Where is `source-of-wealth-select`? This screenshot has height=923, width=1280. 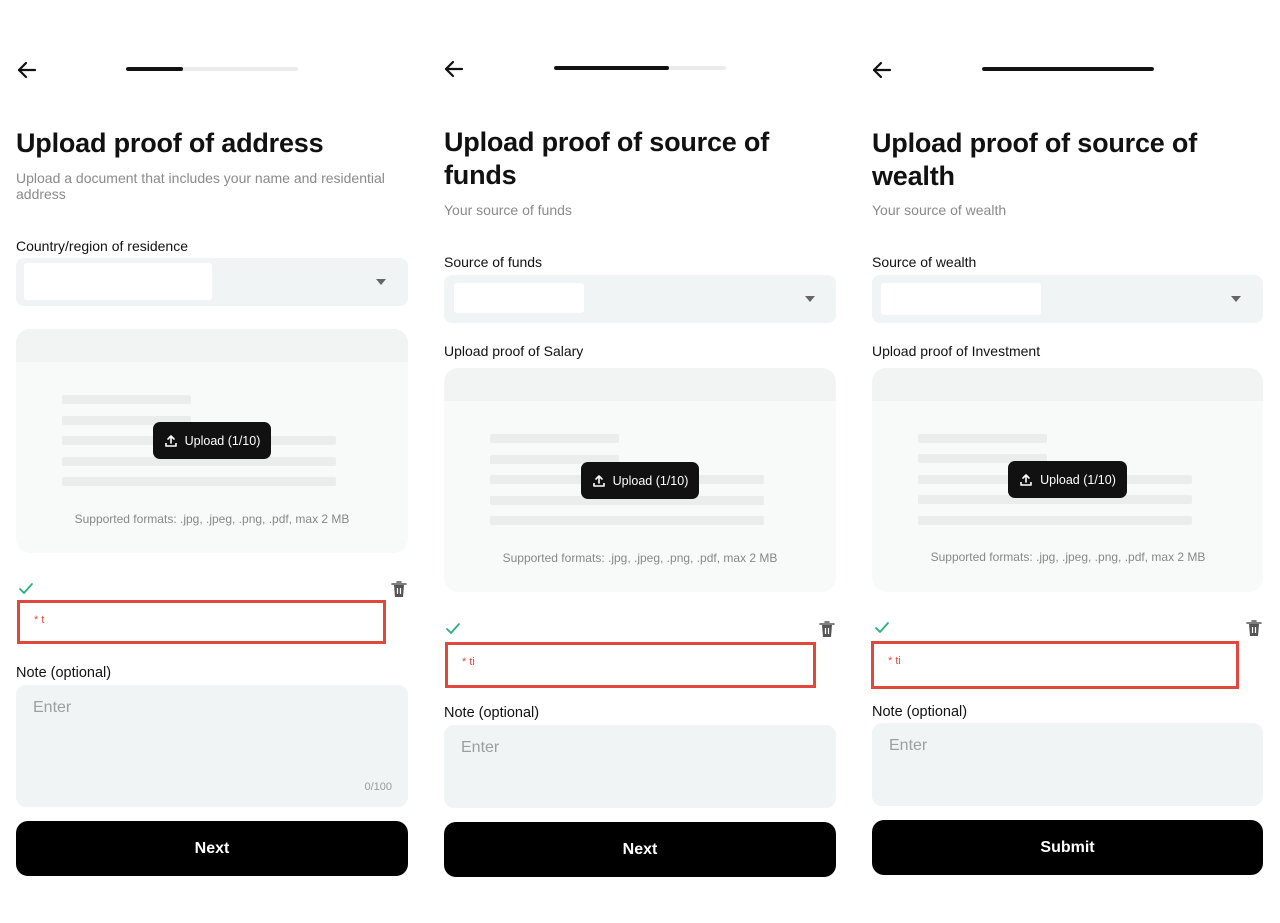 source-of-wealth-select is located at coordinates (1067, 299).